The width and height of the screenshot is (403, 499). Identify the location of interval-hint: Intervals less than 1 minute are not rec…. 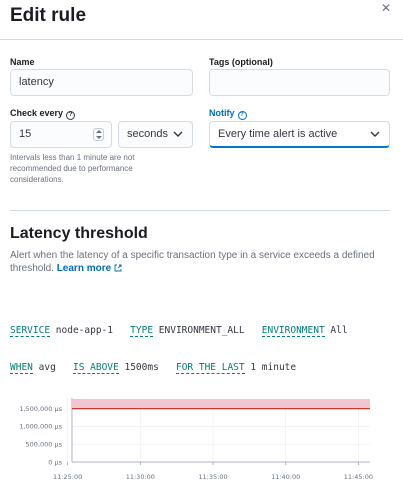
(72, 168).